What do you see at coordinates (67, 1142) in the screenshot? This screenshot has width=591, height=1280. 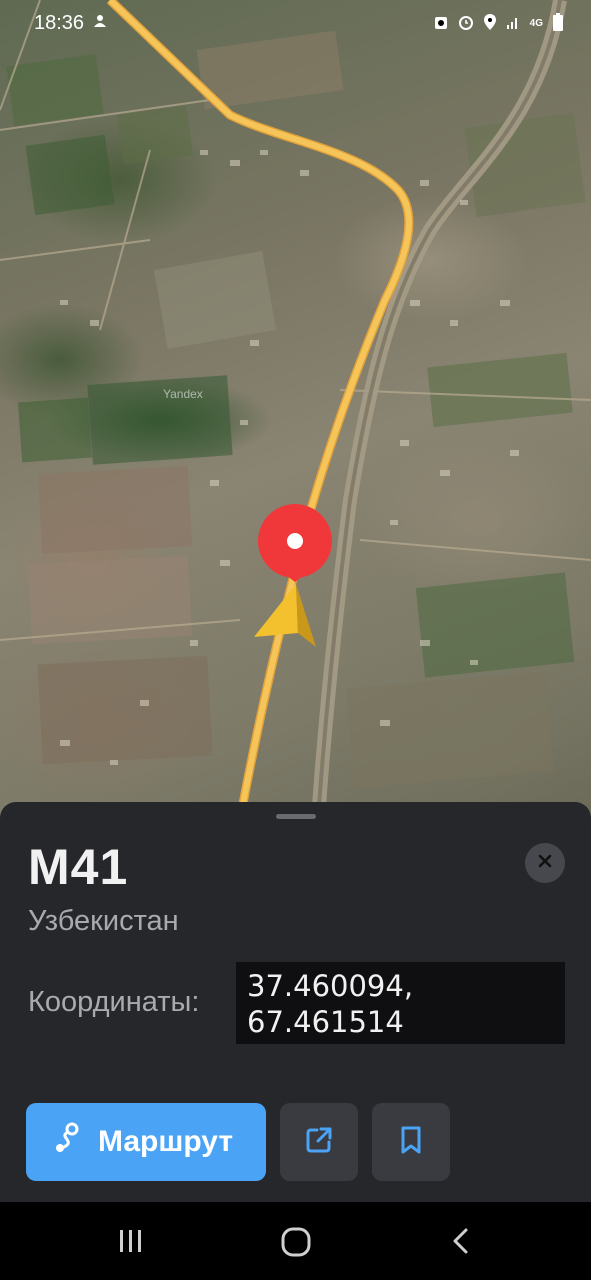 I see `route-icon` at bounding box center [67, 1142].